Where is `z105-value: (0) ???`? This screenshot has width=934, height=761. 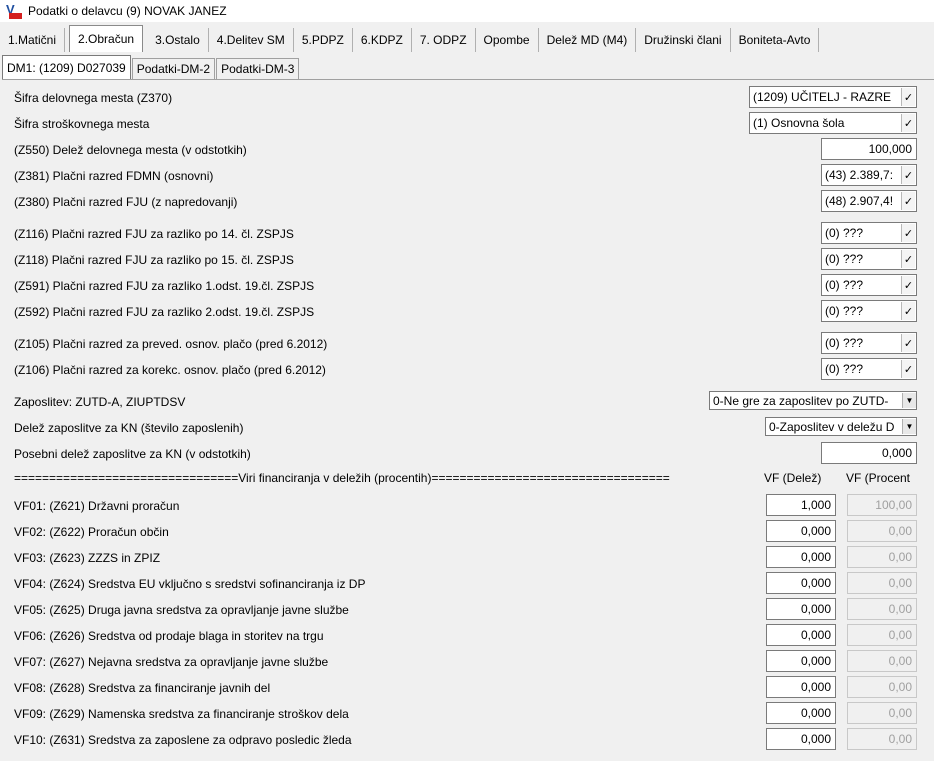
z105-value: (0) ??? is located at coordinates (844, 343).